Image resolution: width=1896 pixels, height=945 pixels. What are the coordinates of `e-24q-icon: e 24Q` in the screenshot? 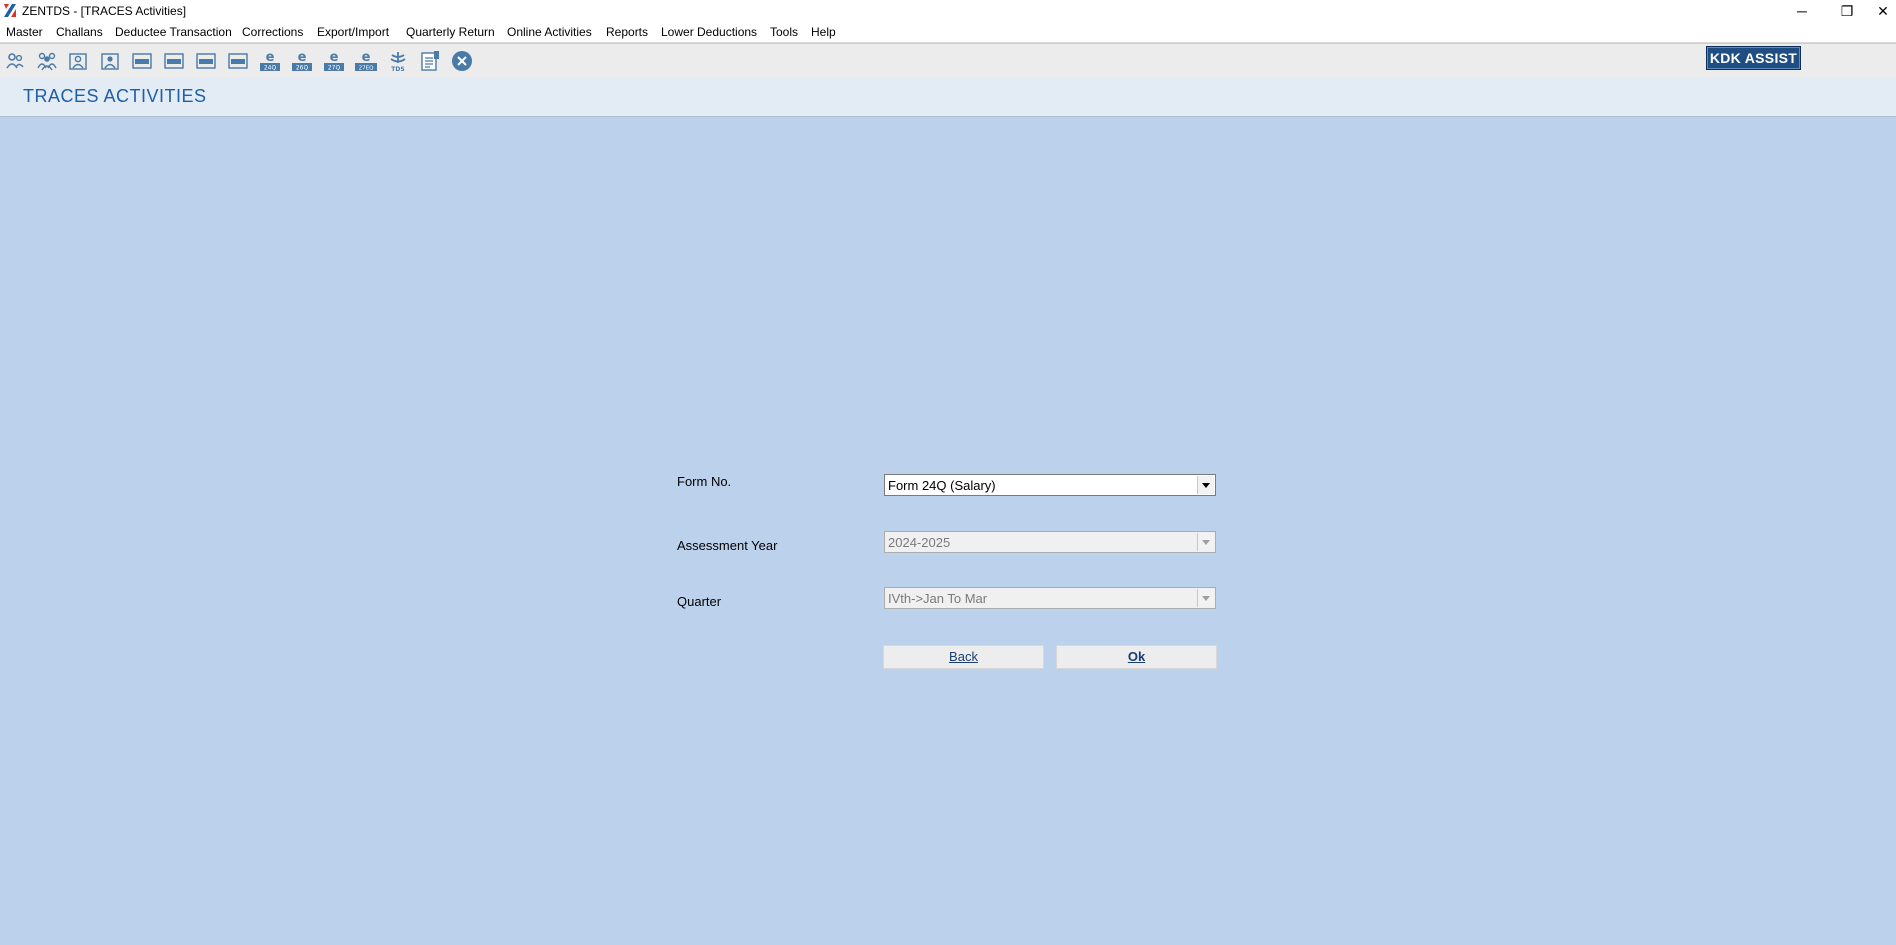 It's located at (270, 61).